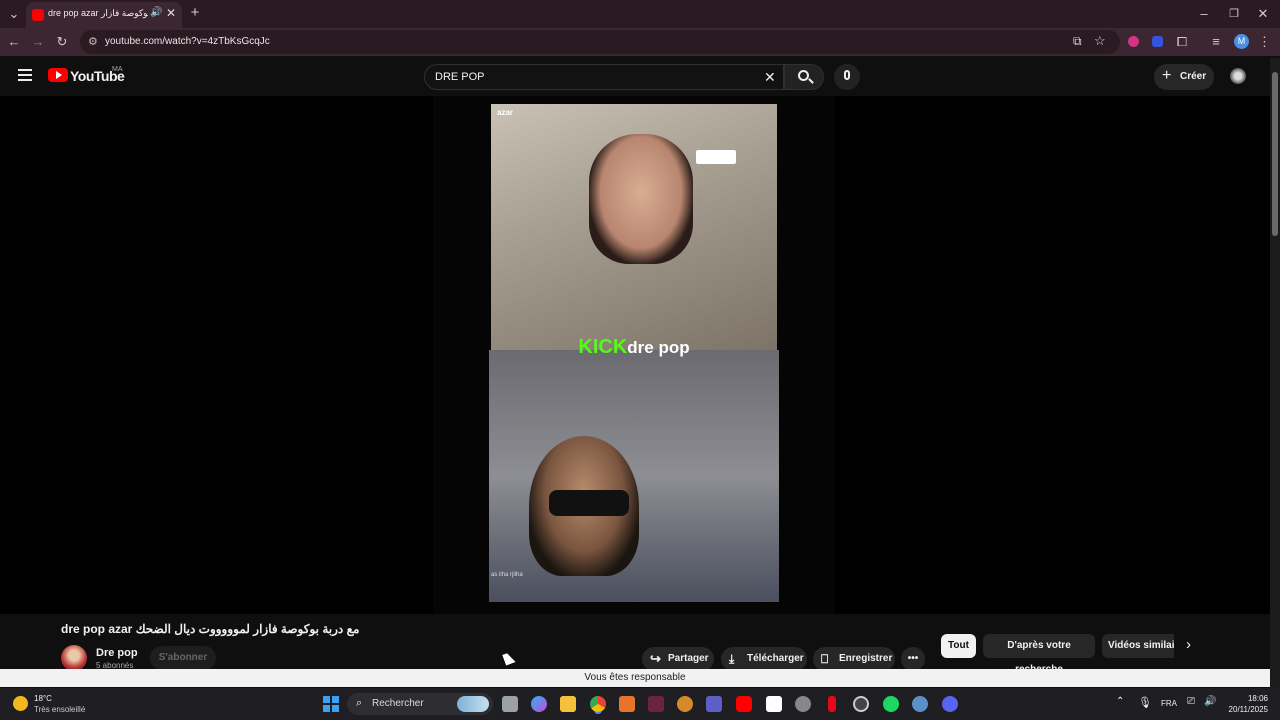 This screenshot has width=1280, height=720. I want to click on microphone-tray-icon: 🎙, so click(1145, 702).